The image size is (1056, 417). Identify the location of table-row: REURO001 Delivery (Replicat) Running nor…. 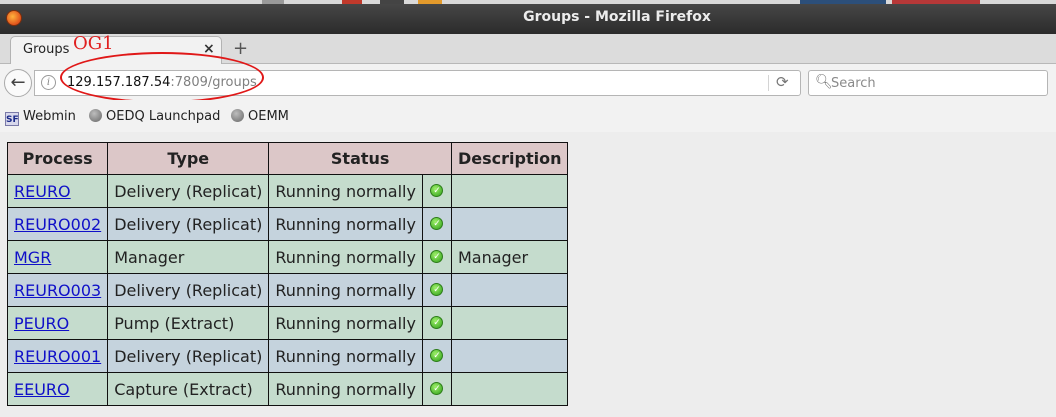
(287, 356).